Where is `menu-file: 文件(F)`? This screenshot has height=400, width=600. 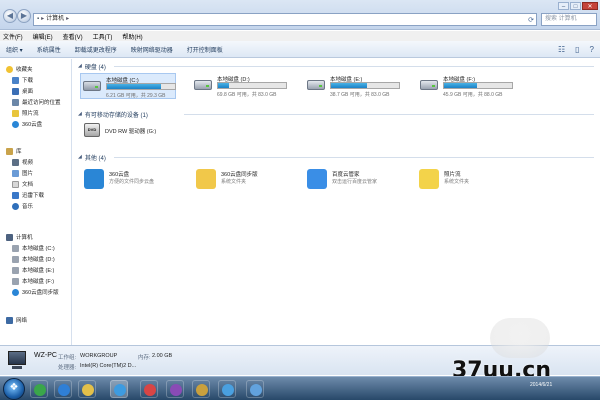
menu-file: 文件(F) is located at coordinates (13, 36).